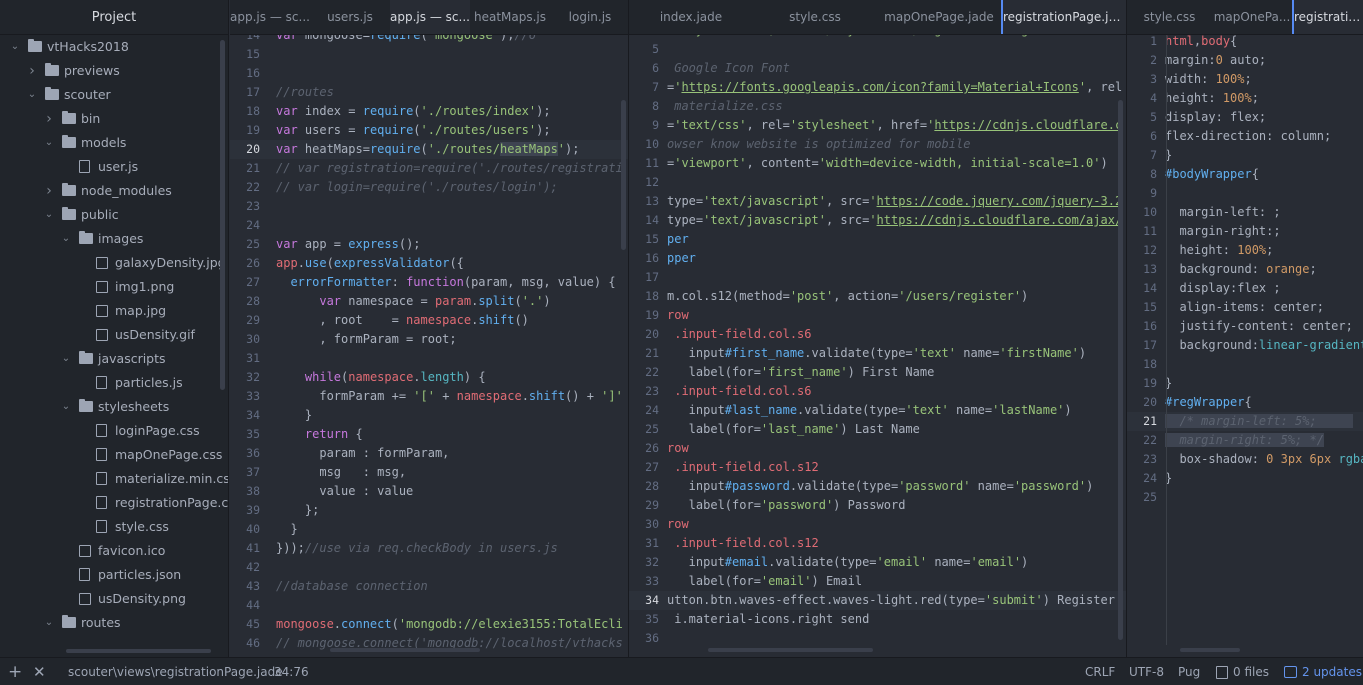 The height and width of the screenshot is (685, 1363). I want to click on tree-hscrollbar, so click(138, 651).